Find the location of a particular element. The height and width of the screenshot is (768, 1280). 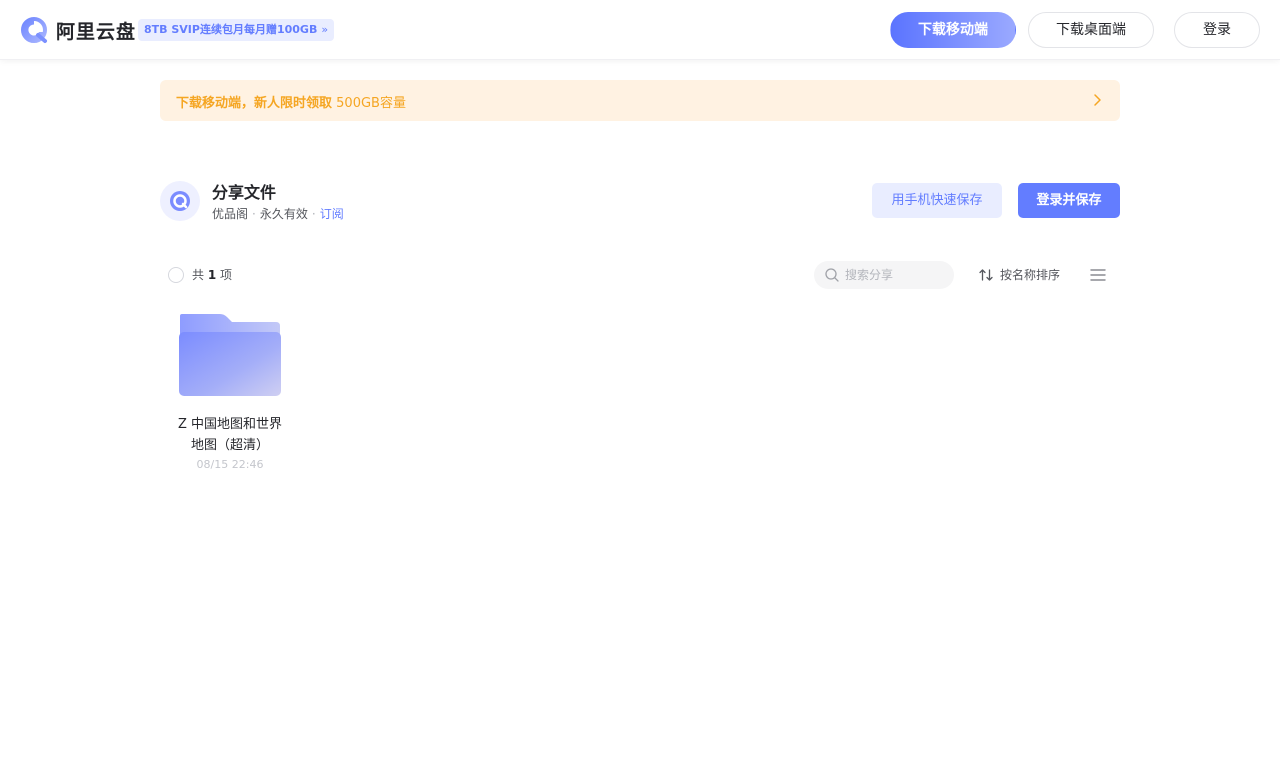

search-icon is located at coordinates (832, 275).